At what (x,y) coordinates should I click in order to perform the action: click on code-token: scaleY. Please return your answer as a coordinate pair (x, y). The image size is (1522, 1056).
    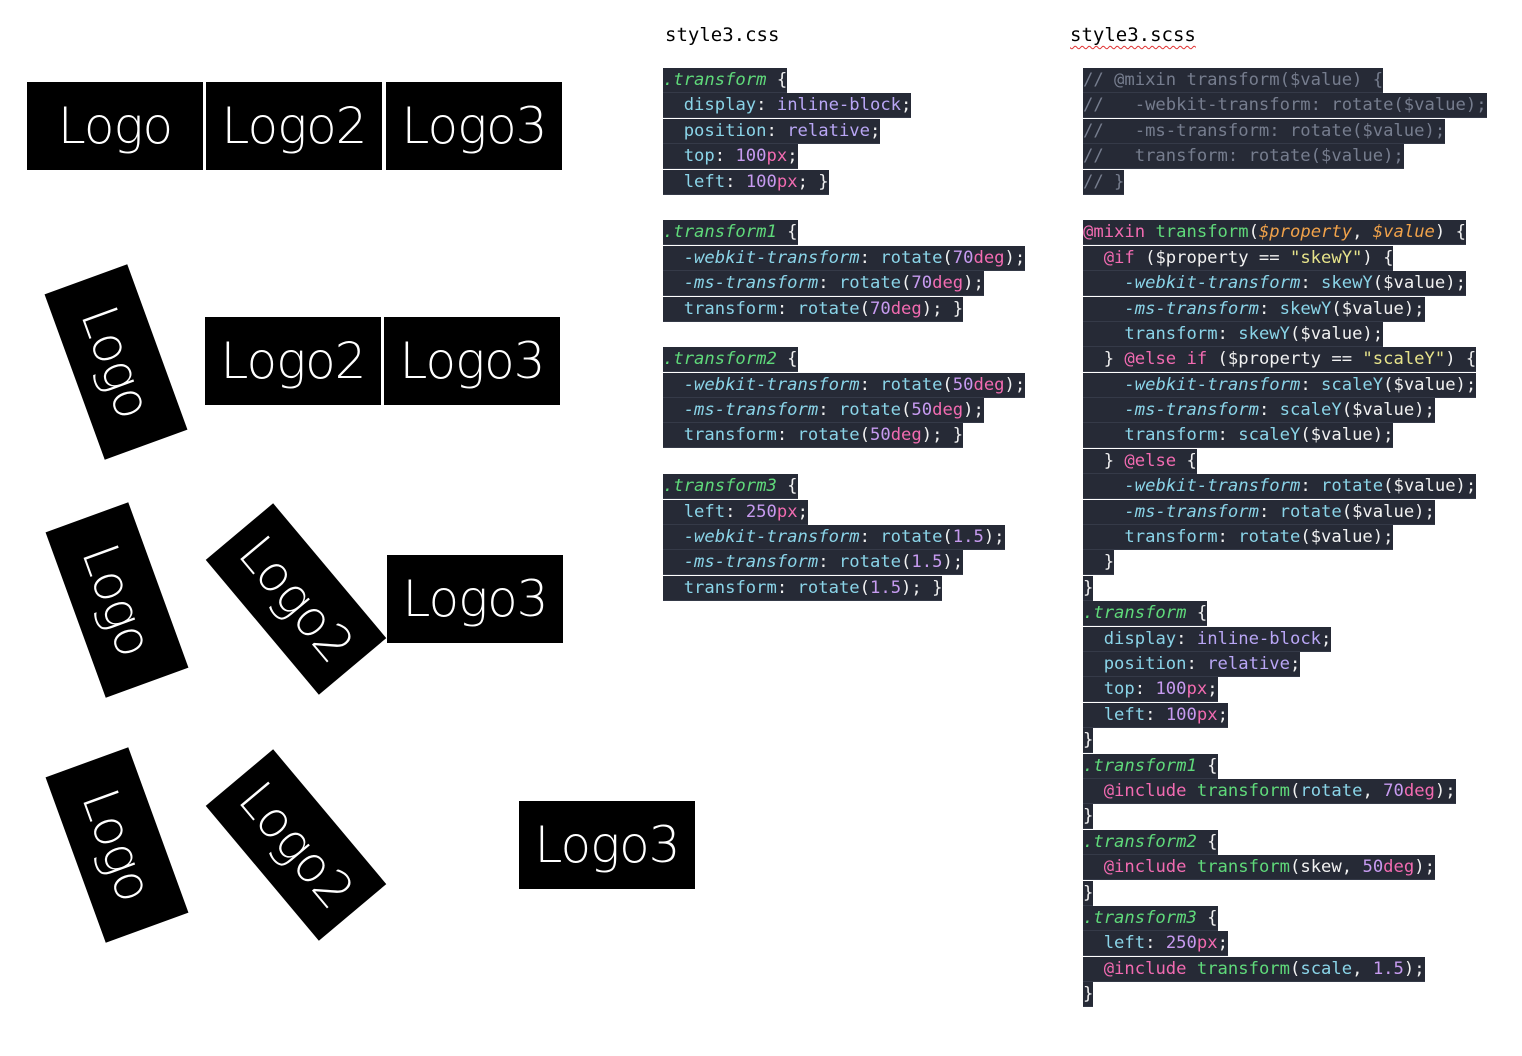
    Looking at the image, I should click on (1310, 410).